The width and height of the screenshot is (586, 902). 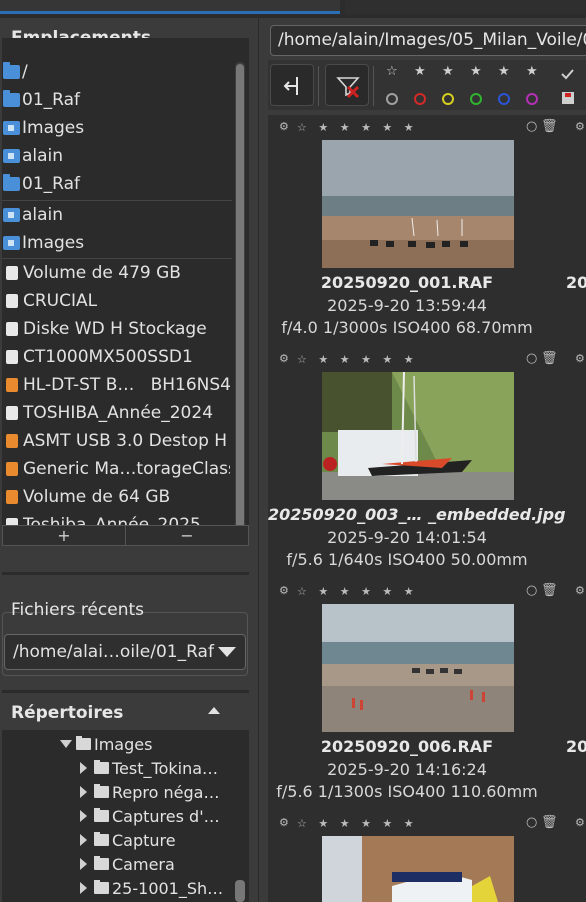 What do you see at coordinates (584, 508) in the screenshot?
I see `grid-scrollbar` at bounding box center [584, 508].